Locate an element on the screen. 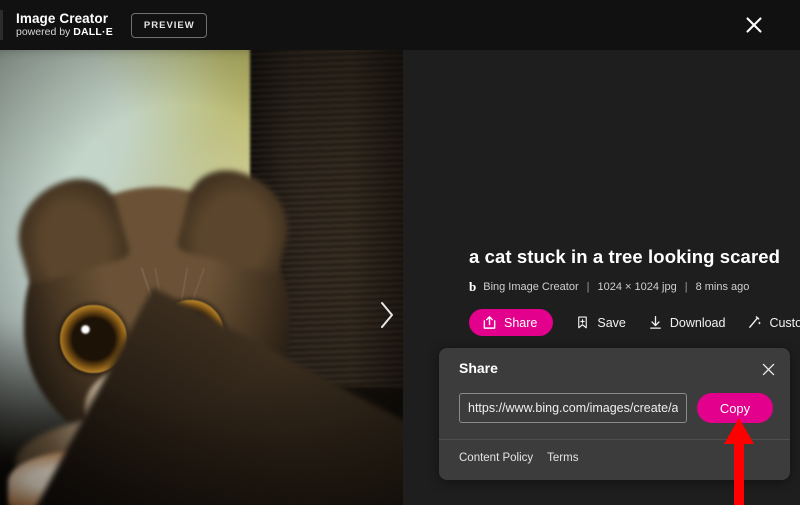  app-title: Image Creator is located at coordinates (62, 18).